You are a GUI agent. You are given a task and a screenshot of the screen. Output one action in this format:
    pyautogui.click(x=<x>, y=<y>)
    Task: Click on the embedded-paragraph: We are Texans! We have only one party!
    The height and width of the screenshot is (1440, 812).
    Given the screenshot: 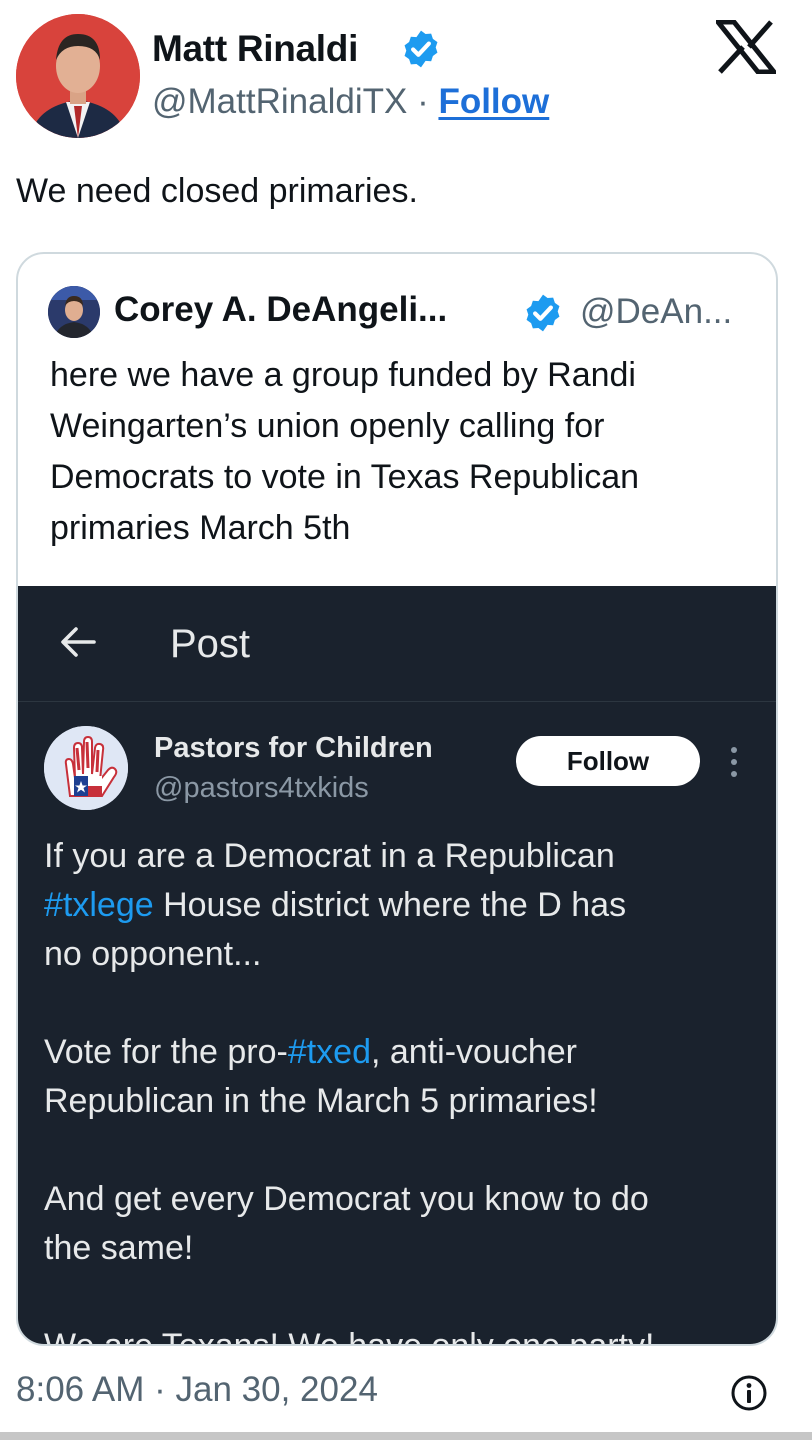 What is the action you would take?
    pyautogui.click(x=349, y=1336)
    